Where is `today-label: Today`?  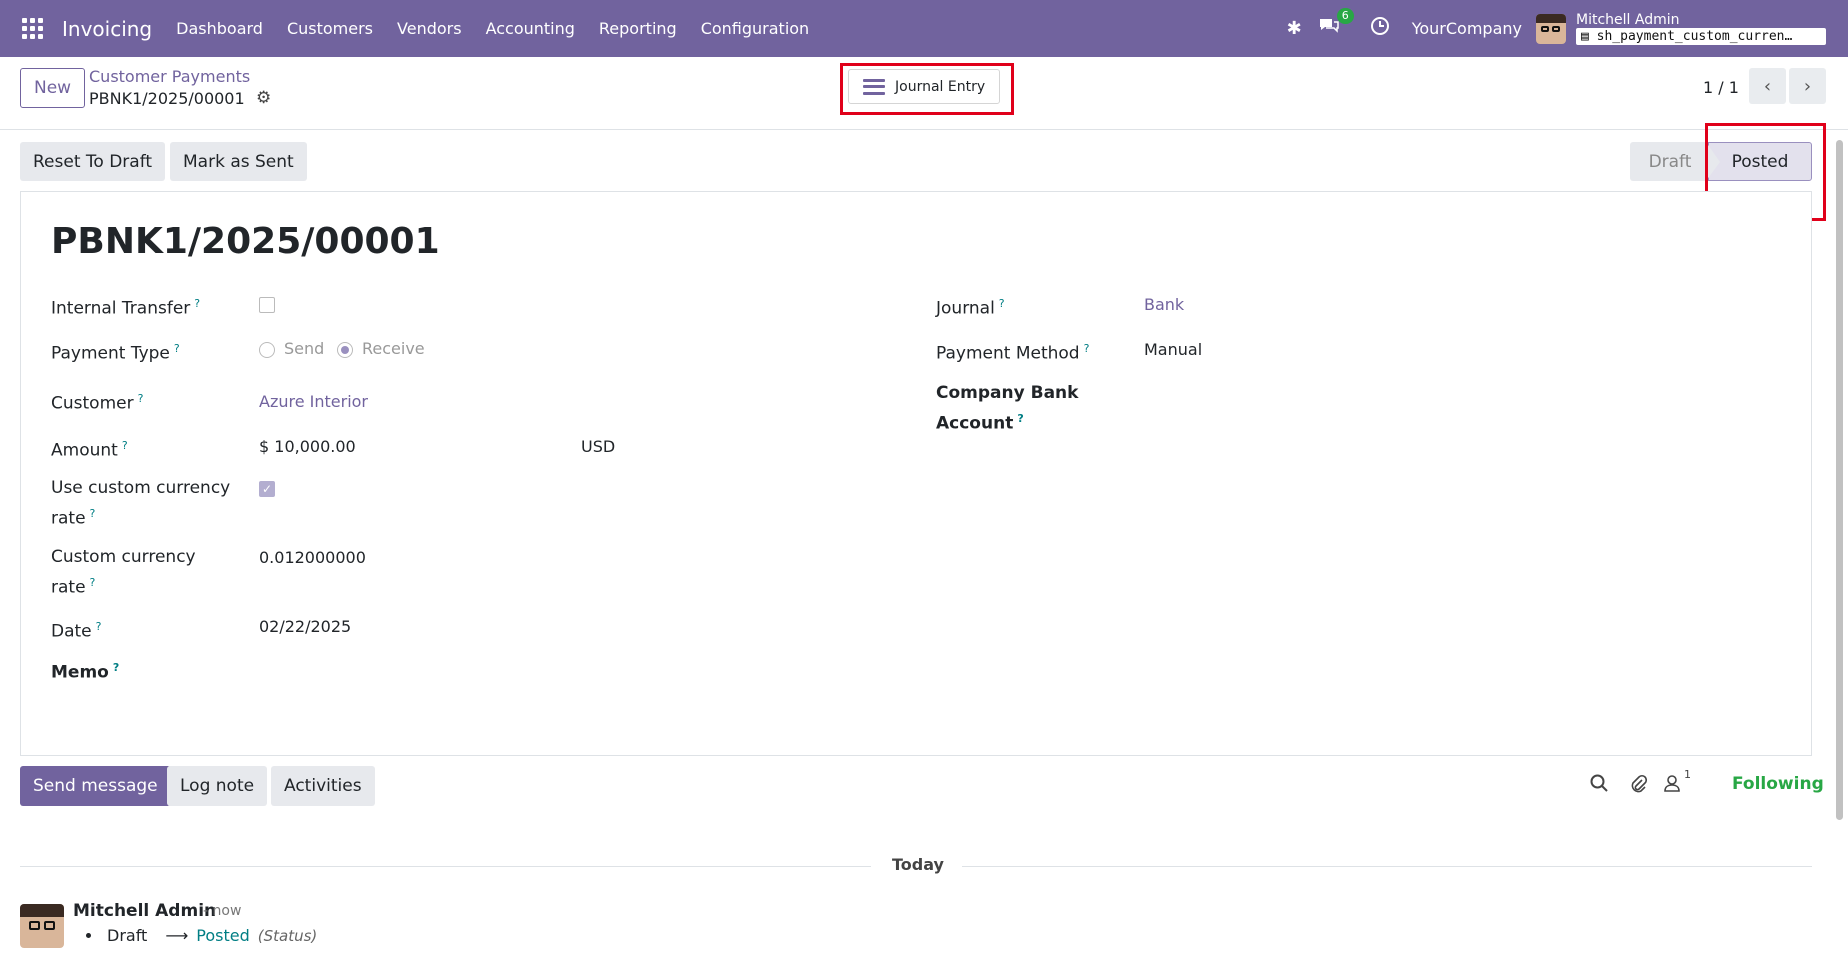
today-label: Today is located at coordinates (918, 864).